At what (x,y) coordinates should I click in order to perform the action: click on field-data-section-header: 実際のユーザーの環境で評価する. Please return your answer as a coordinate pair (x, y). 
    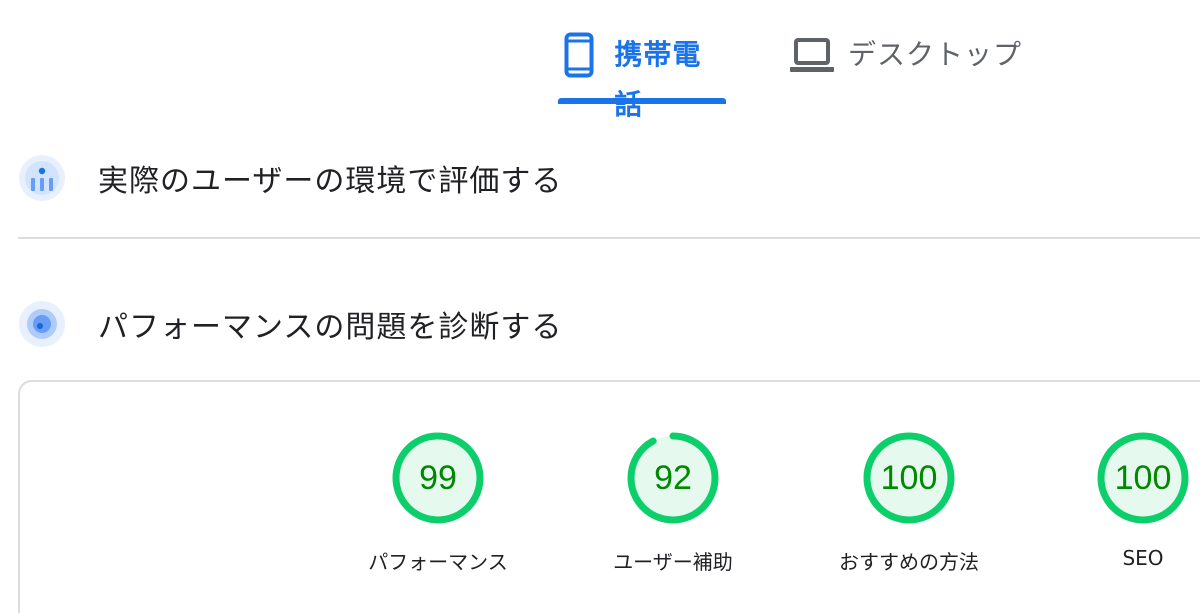
    Looking at the image, I should click on (290, 178).